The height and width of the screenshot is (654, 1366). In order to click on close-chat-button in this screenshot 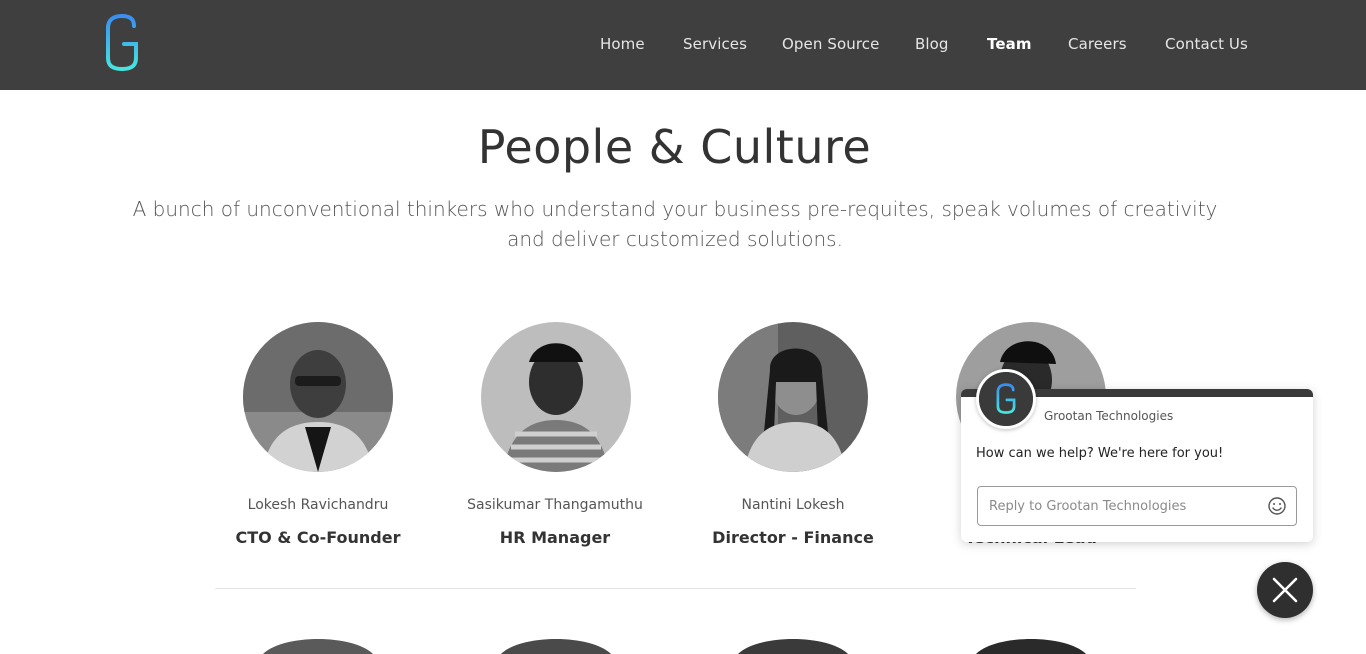, I will do `click(1285, 590)`.